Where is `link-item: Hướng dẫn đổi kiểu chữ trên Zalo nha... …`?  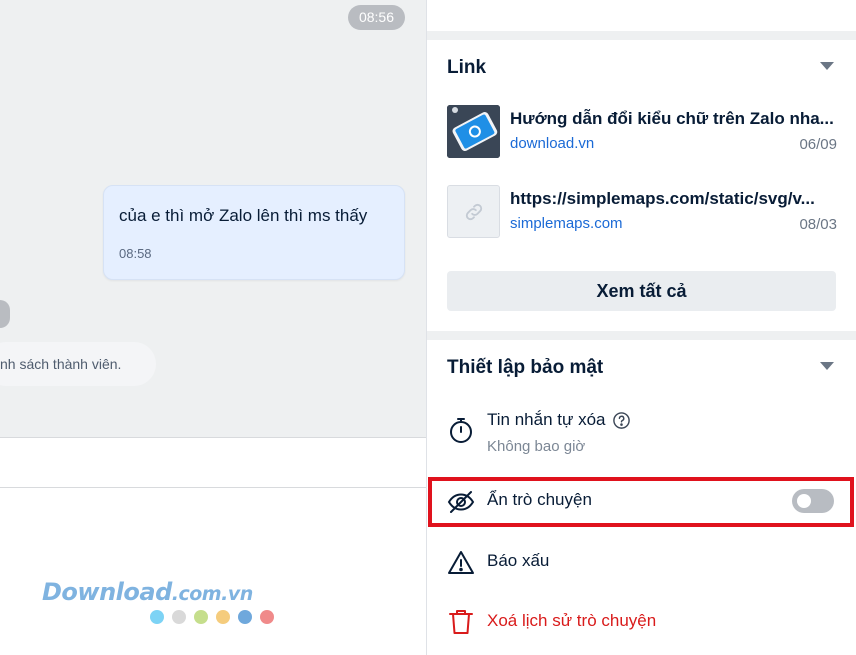
link-item: Hướng dẫn đổi kiểu chữ trên Zalo nha... … is located at coordinates (642, 132).